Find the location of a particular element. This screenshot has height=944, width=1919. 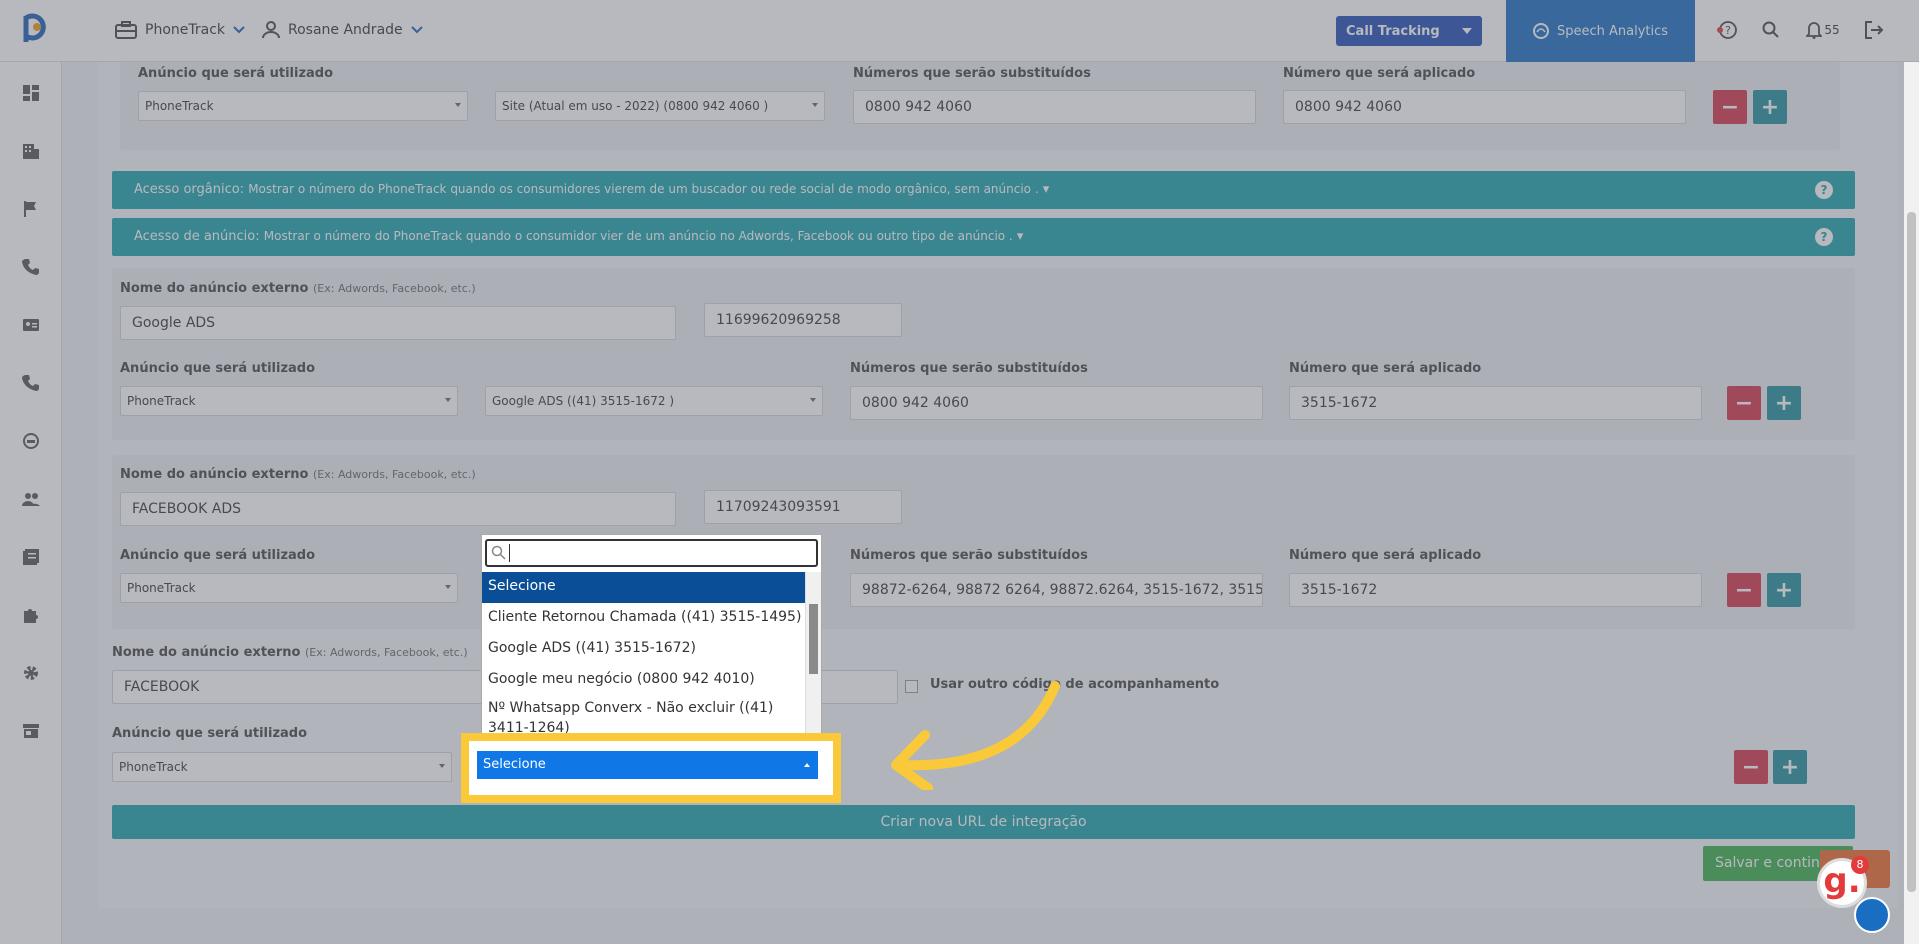

highlight-frame: Selecione is located at coordinates (651, 768).